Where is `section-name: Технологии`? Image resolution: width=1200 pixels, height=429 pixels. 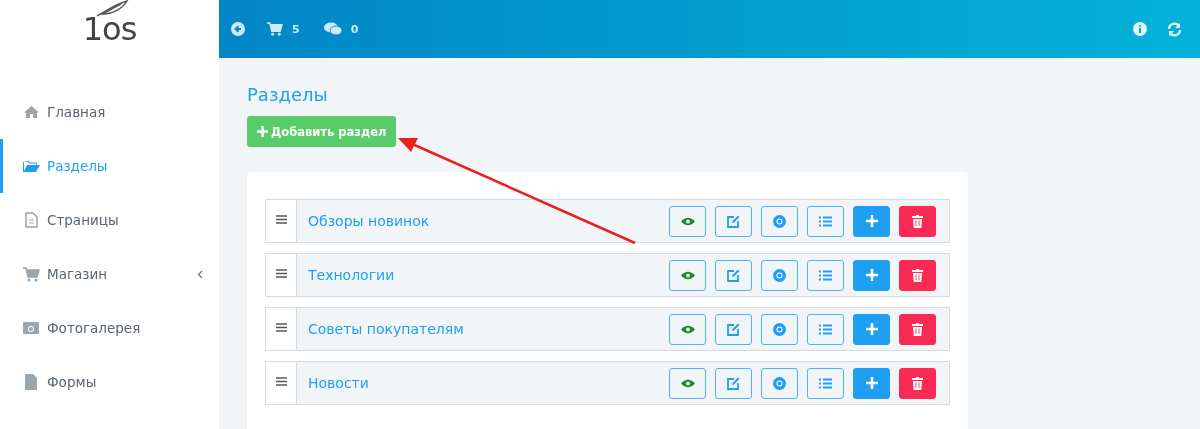 section-name: Технологии is located at coordinates (351, 275).